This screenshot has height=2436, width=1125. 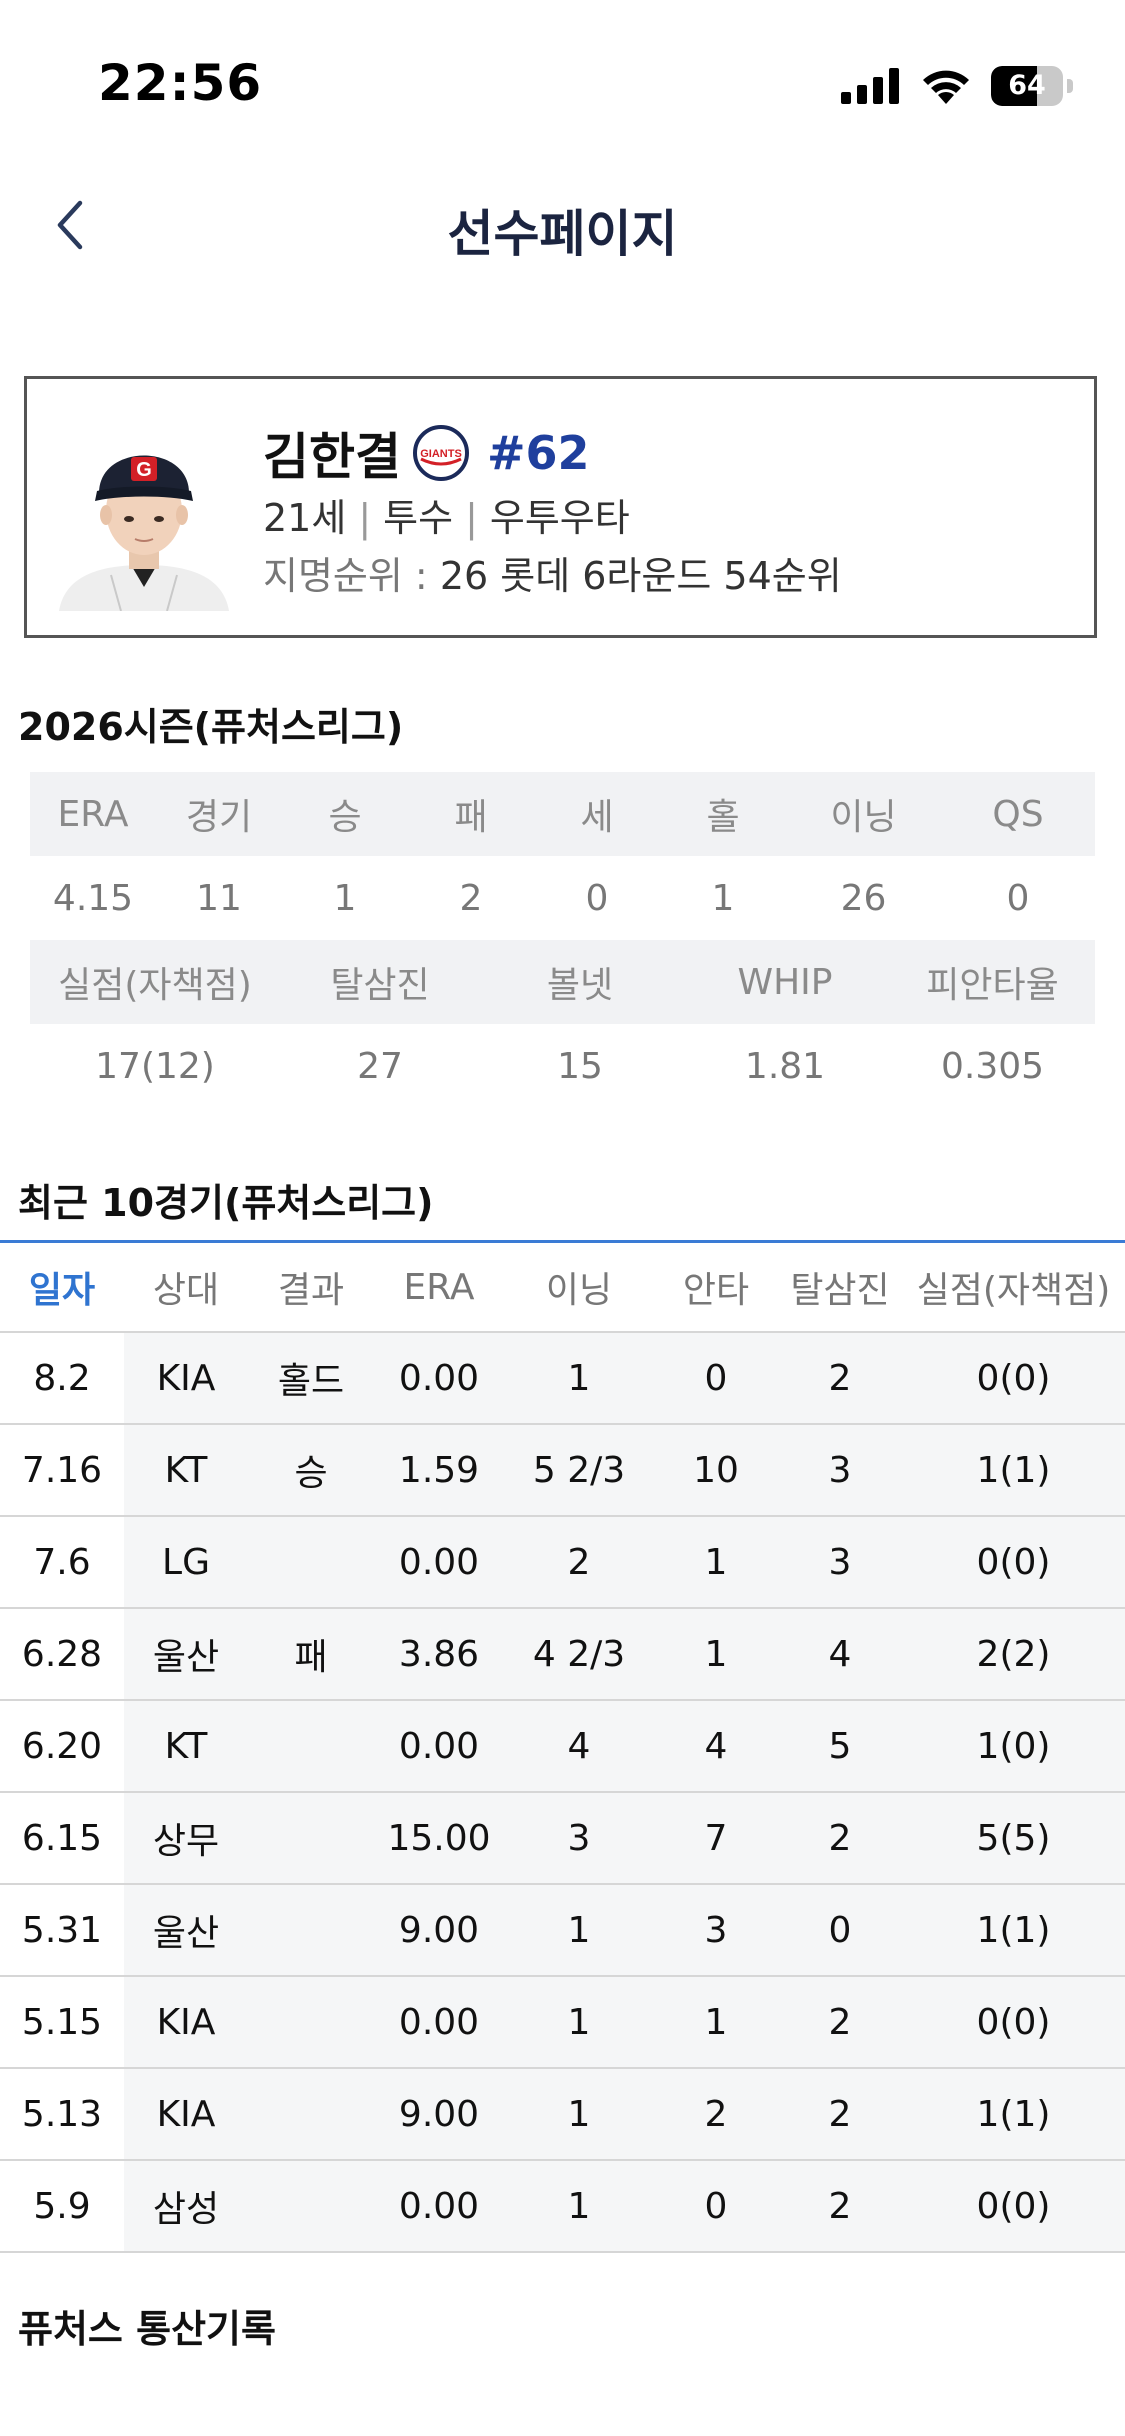 What do you see at coordinates (840, 1746) in the screenshot?
I see `table-cell: 5` at bounding box center [840, 1746].